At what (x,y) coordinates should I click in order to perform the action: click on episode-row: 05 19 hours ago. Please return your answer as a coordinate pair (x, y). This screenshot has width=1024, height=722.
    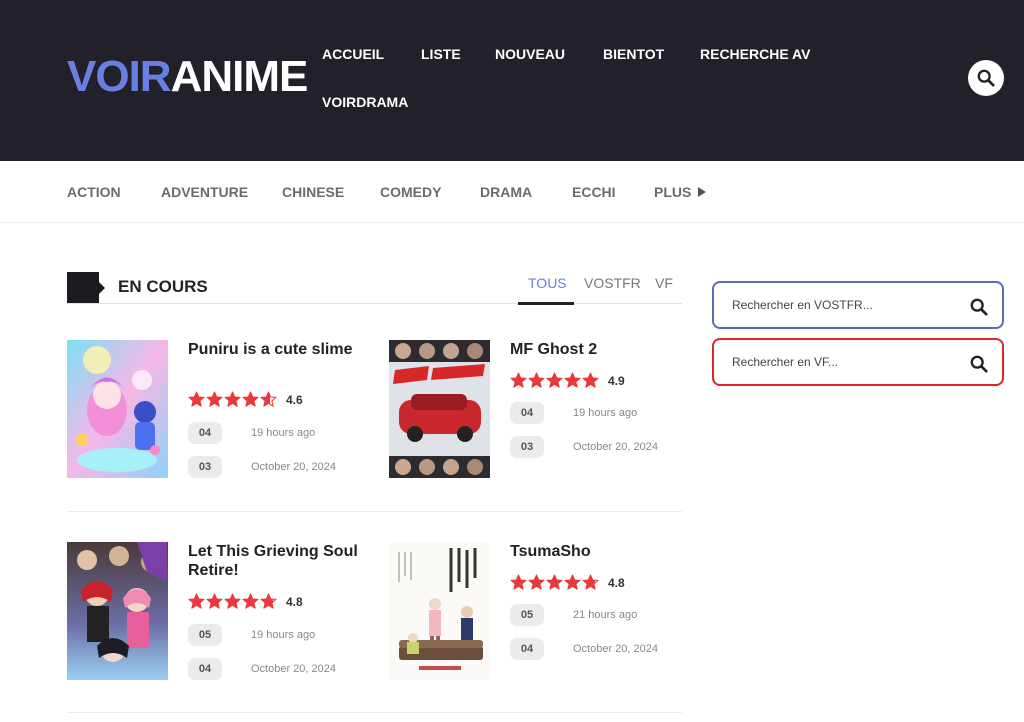
    Looking at the image, I should click on (251, 635).